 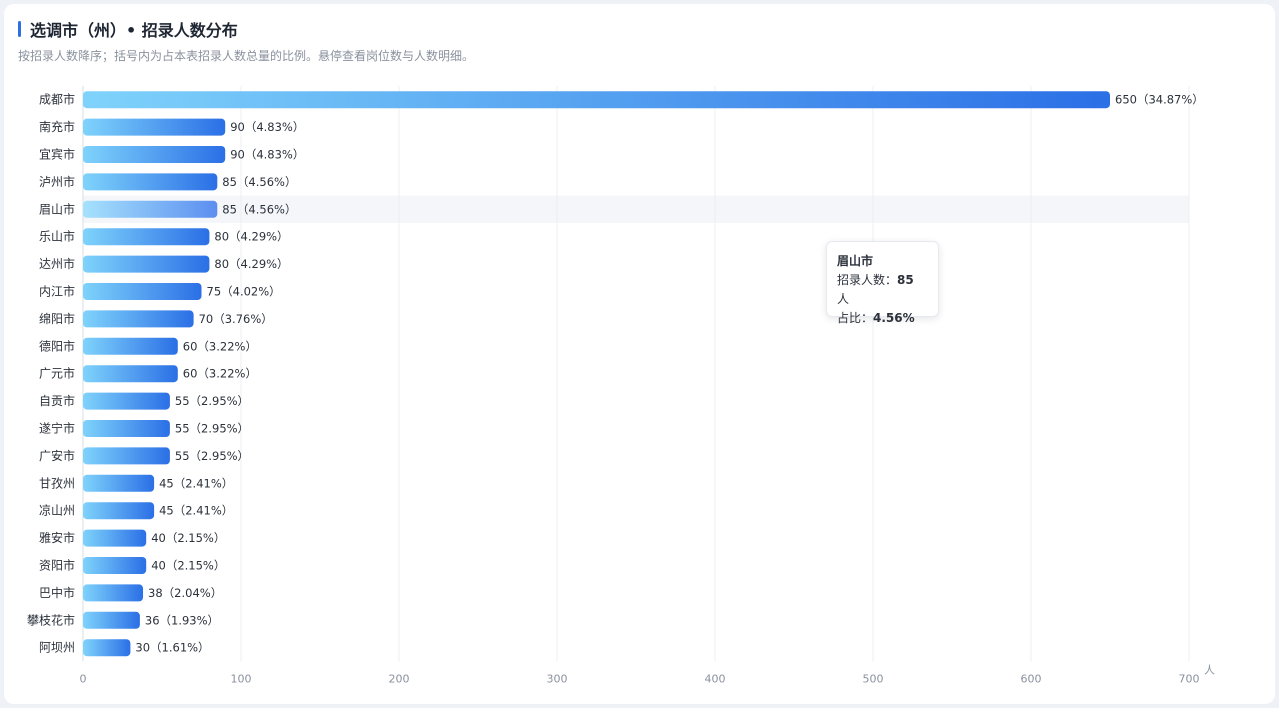 I want to click on tooltip-ratio-value: 4.56%, so click(x=894, y=318).